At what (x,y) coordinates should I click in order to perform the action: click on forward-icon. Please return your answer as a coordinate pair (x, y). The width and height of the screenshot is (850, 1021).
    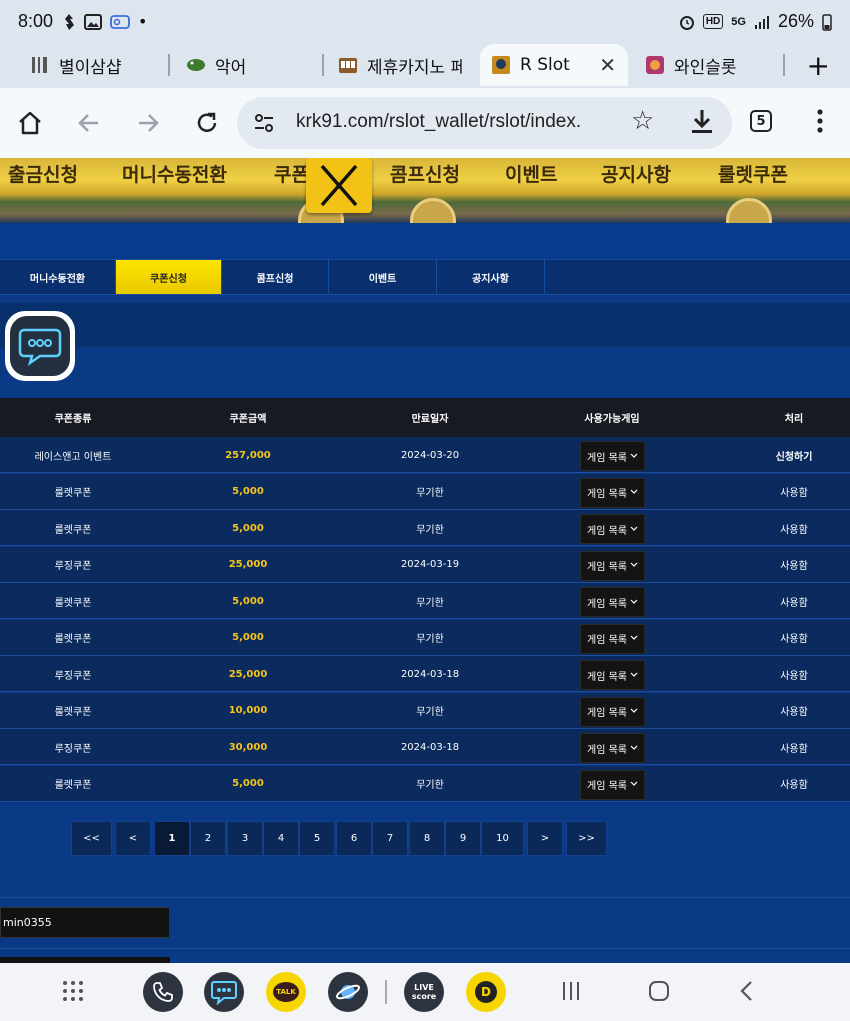
    Looking at the image, I should click on (148, 123).